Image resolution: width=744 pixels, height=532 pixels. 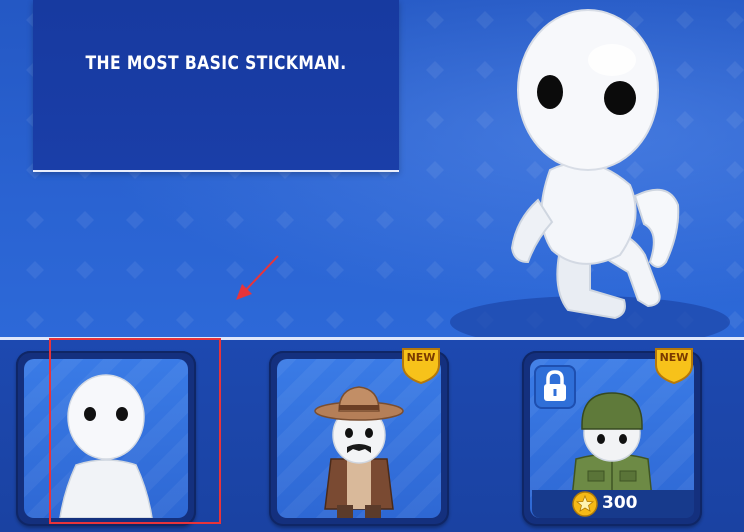 I want to click on price-value: 300, so click(x=620, y=503).